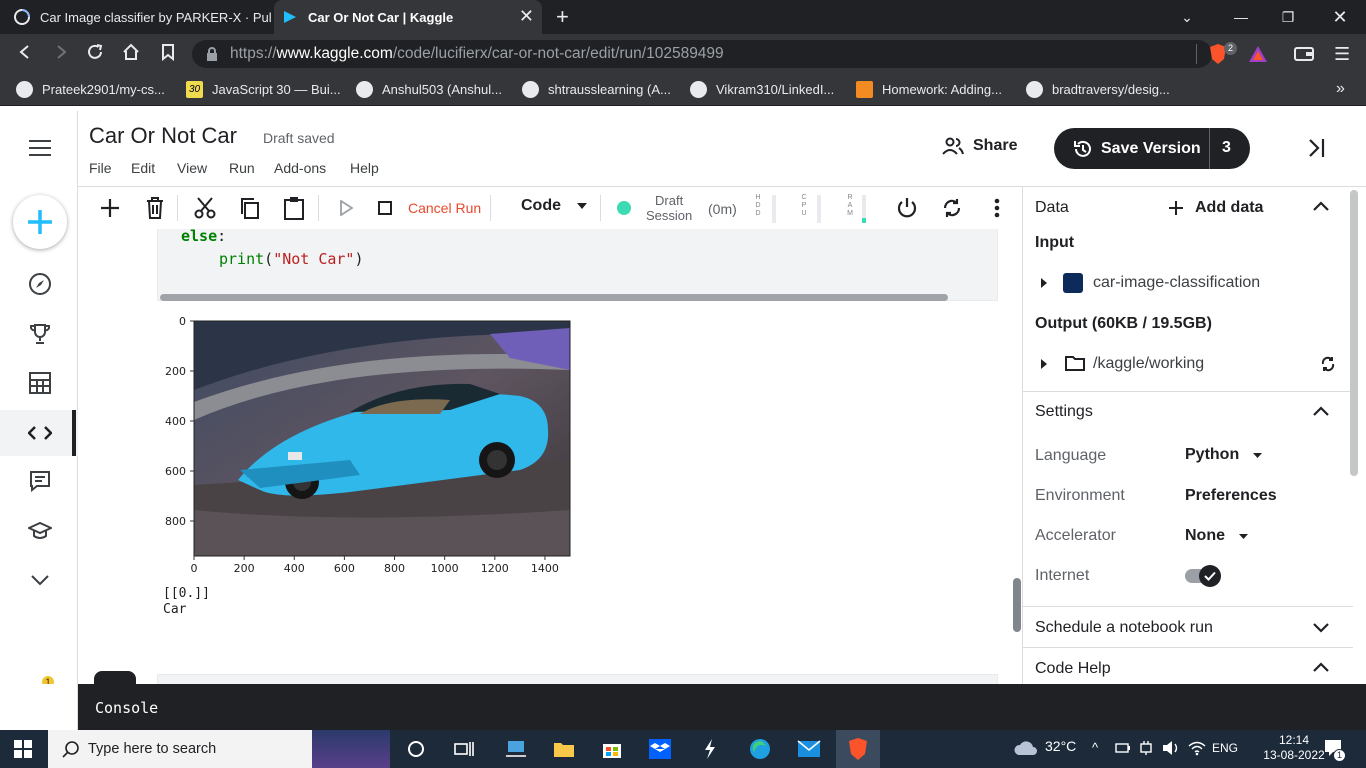  What do you see at coordinates (858, 749) in the screenshot?
I see `brave-taskbar-icon` at bounding box center [858, 749].